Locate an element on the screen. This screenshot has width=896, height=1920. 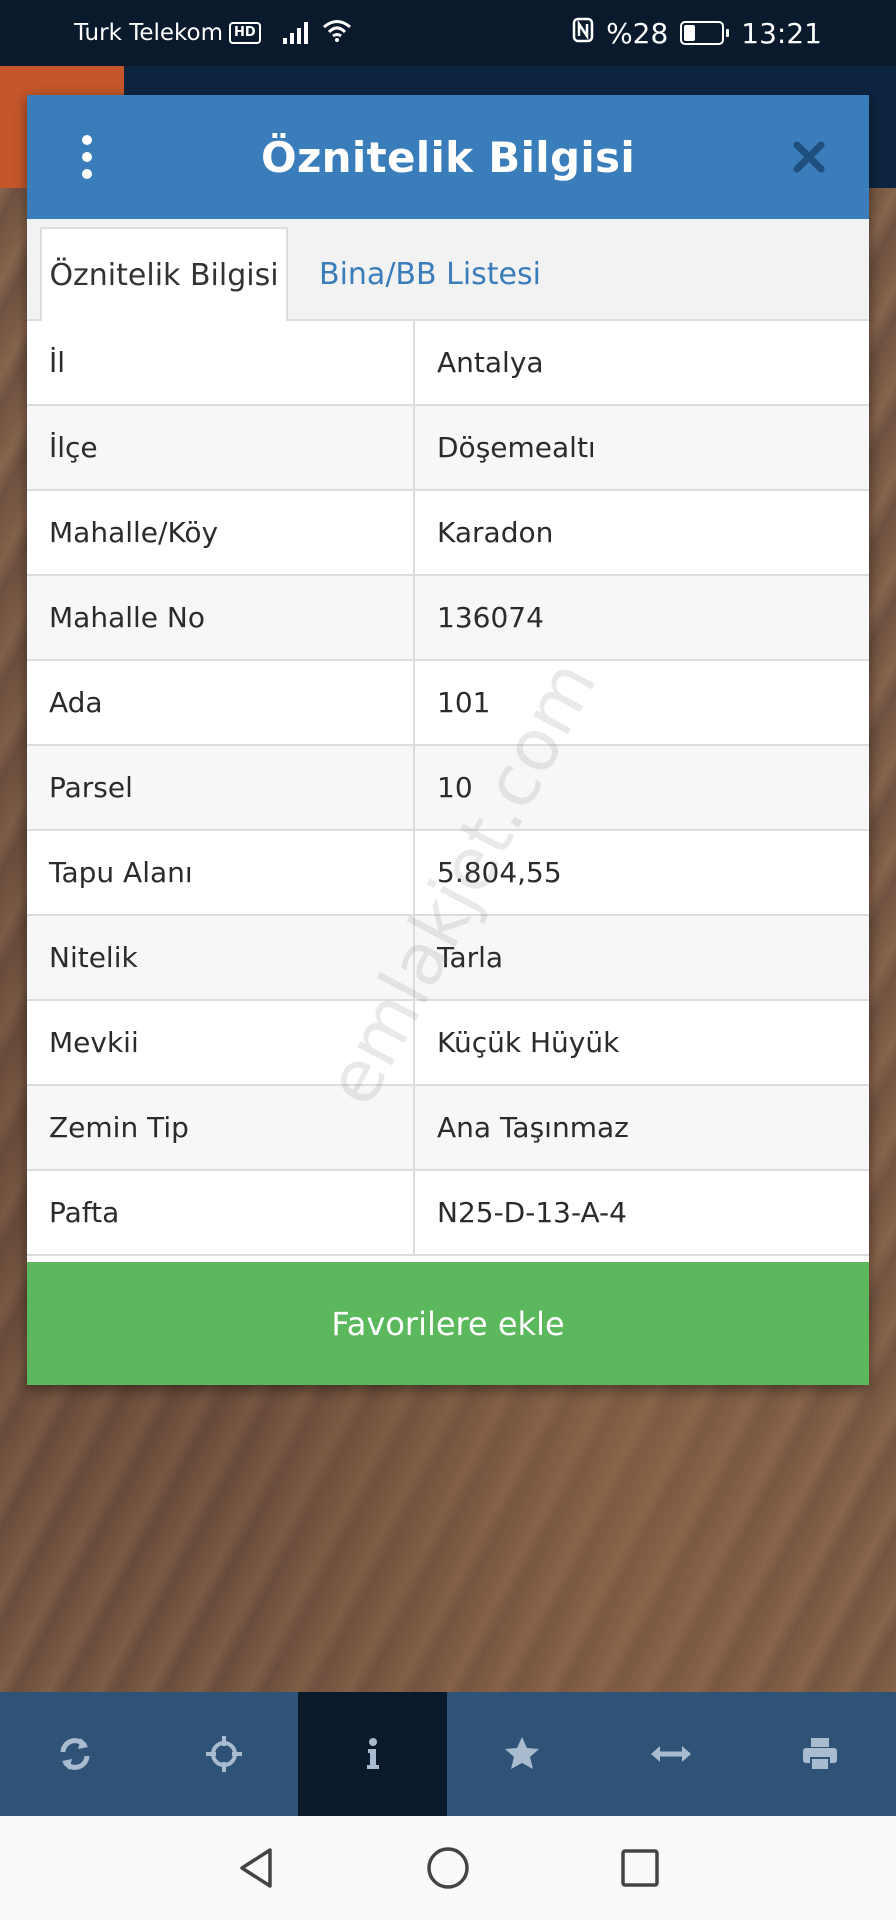
refresh-icon is located at coordinates (74, 1754).